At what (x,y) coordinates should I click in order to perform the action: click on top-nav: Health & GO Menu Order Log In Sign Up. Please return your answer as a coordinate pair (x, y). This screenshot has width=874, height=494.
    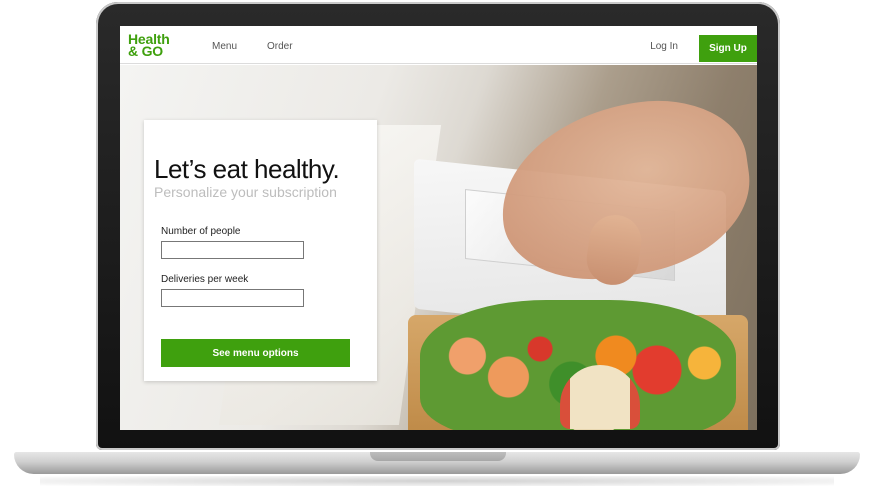
    Looking at the image, I should click on (438, 45).